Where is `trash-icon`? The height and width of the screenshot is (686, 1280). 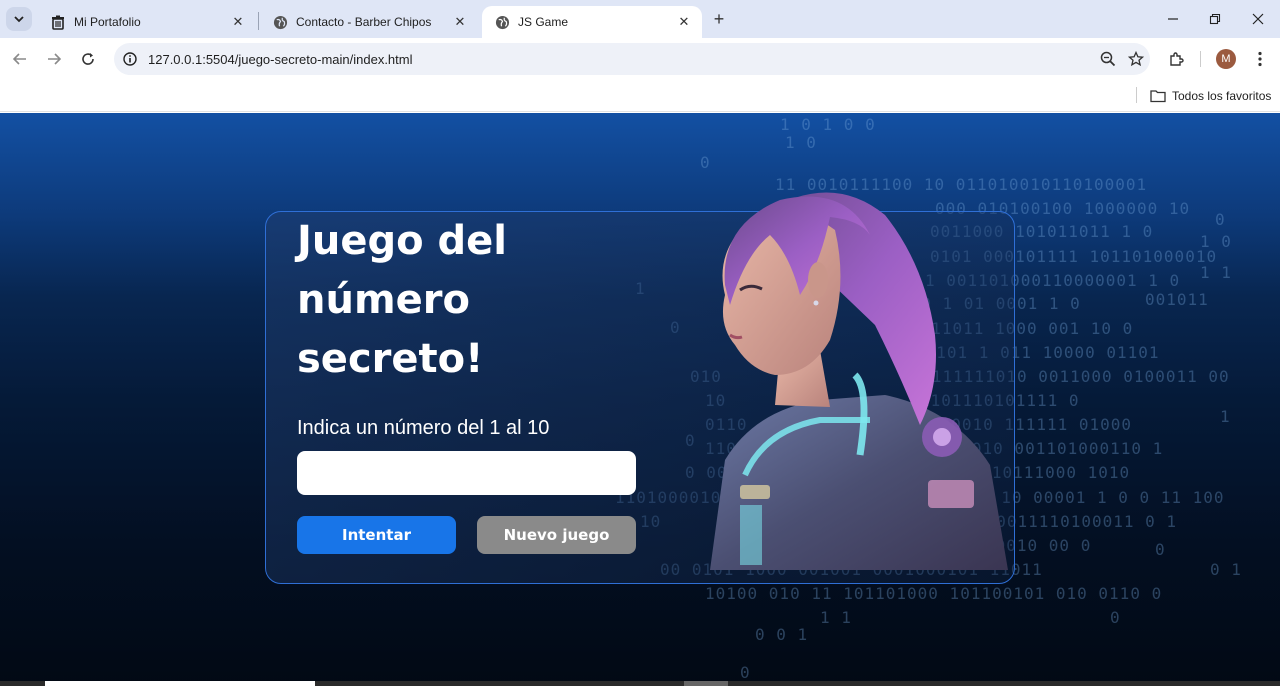
trash-icon is located at coordinates (58, 22).